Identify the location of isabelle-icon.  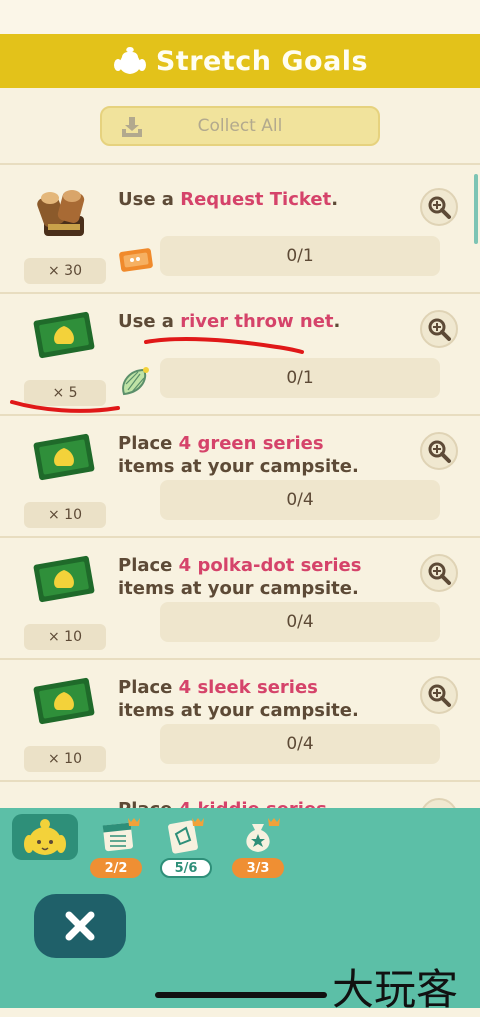
(129, 60).